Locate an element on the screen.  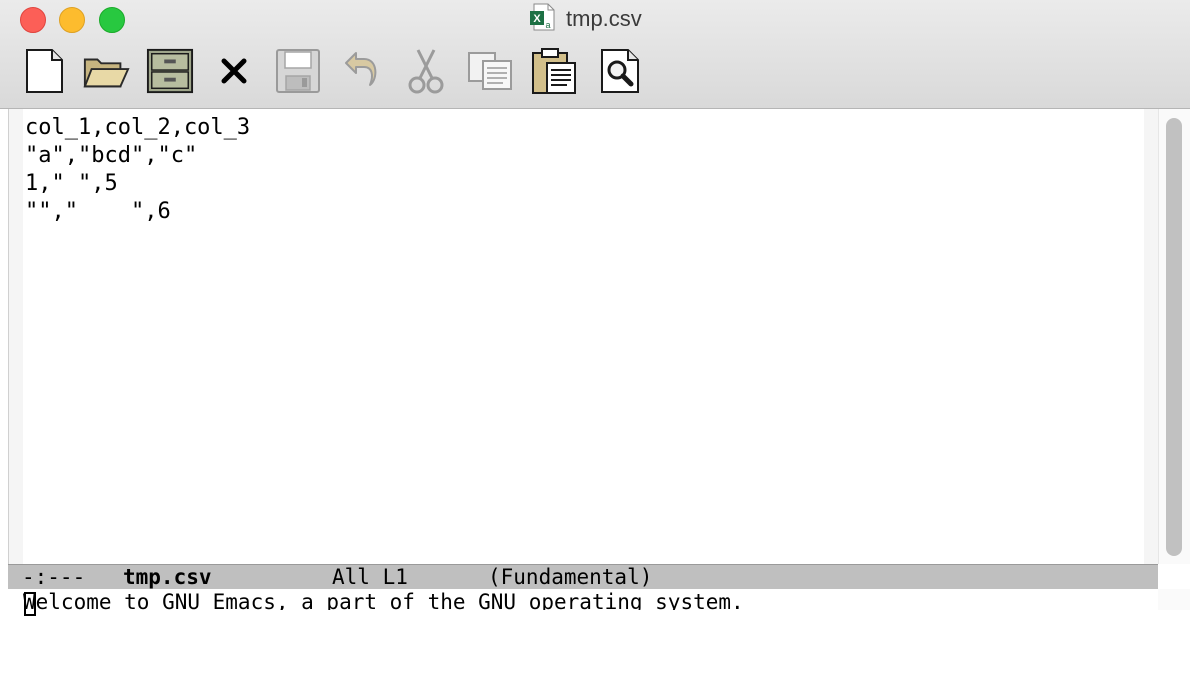
copy-button is located at coordinates (490, 71).